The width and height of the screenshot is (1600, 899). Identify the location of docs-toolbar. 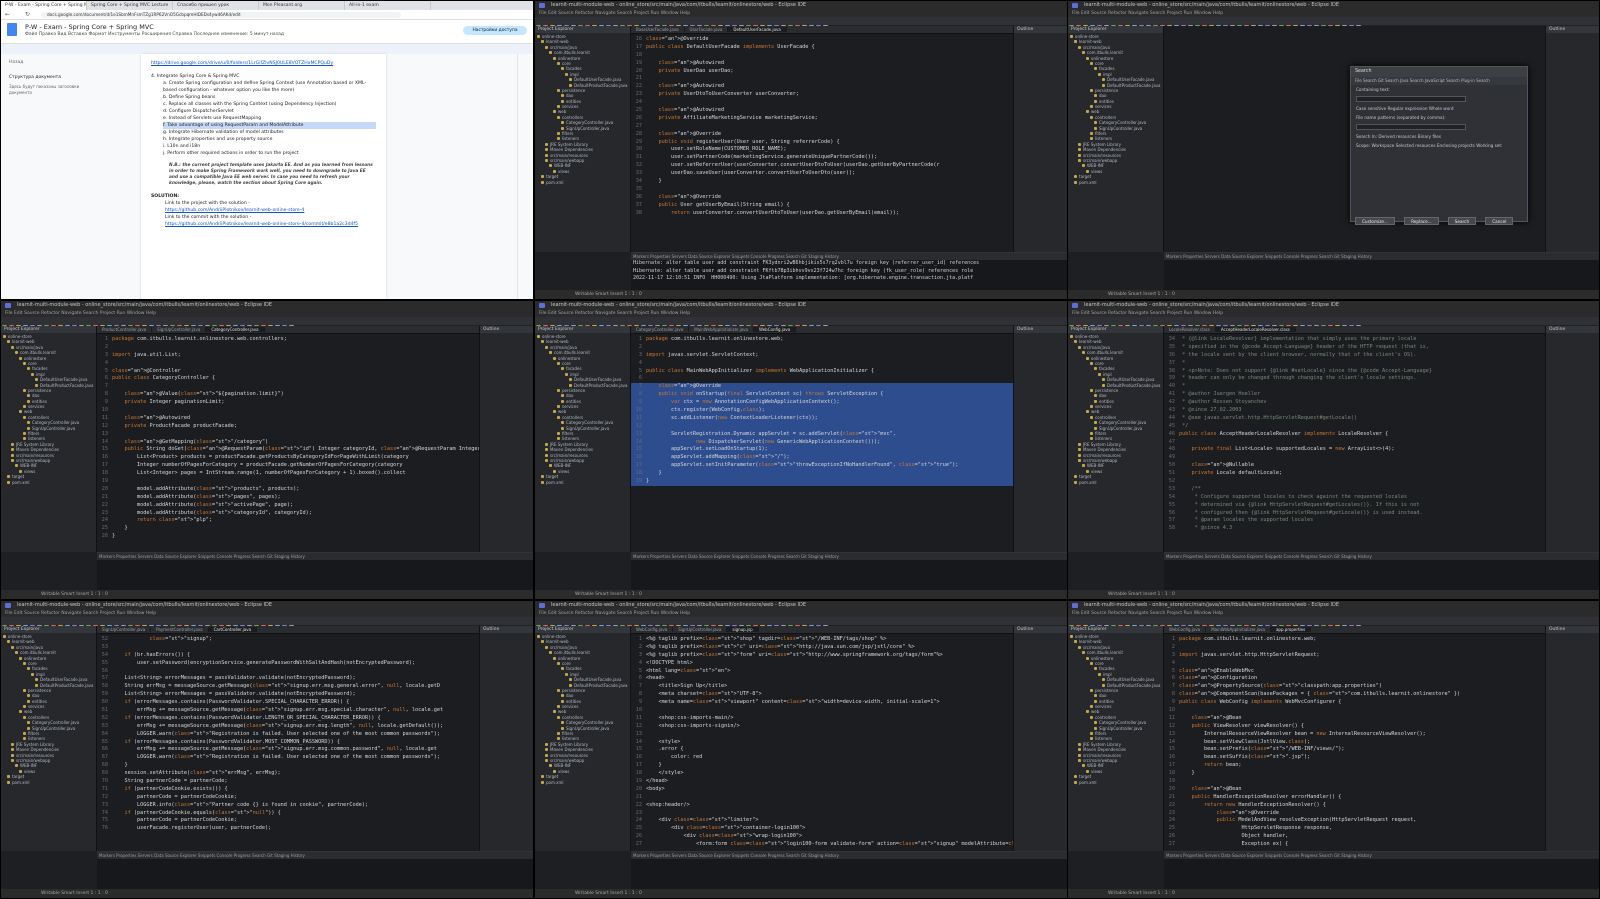
(267, 49).